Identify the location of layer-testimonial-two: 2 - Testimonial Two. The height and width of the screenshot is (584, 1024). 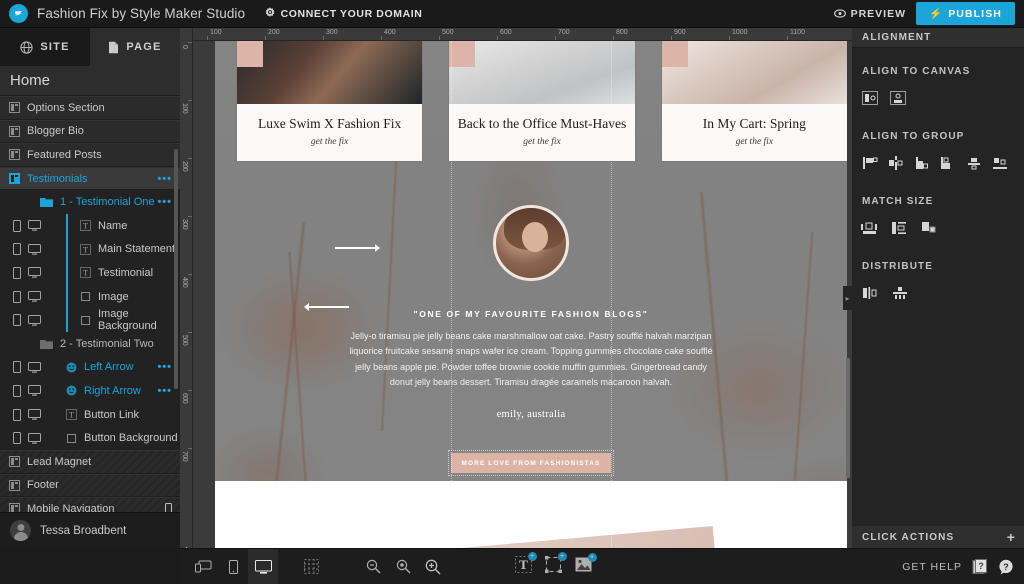
(90, 344).